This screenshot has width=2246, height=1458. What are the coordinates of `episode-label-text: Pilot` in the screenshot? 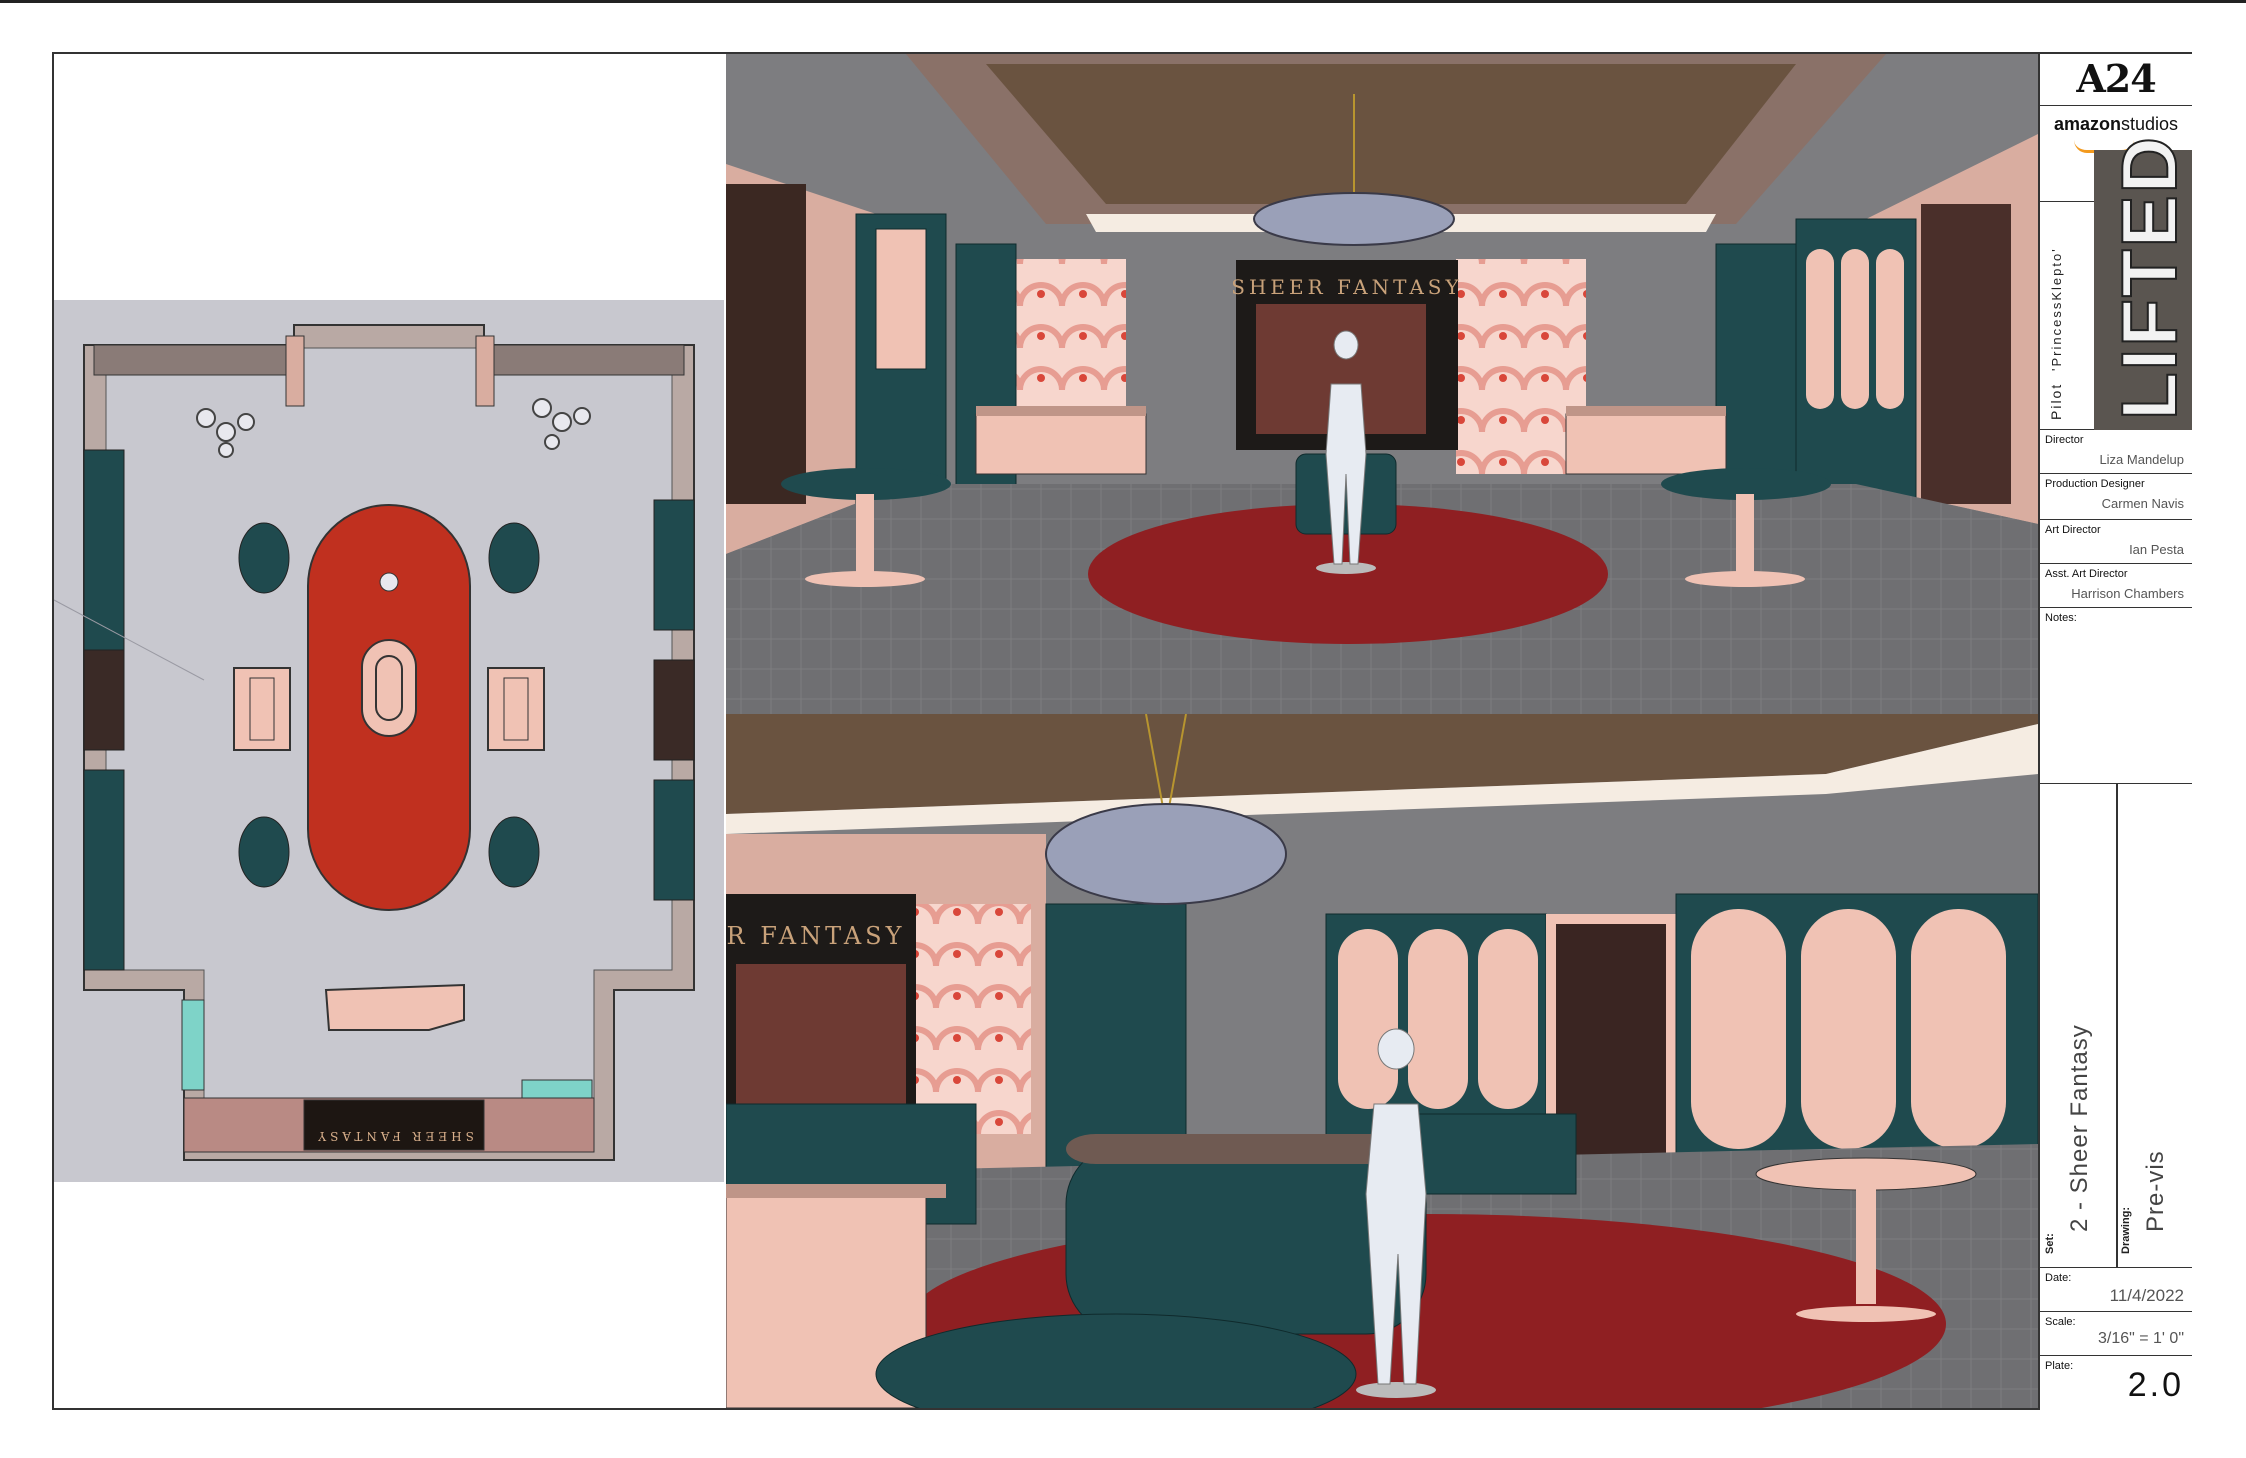 It's located at (2056, 401).